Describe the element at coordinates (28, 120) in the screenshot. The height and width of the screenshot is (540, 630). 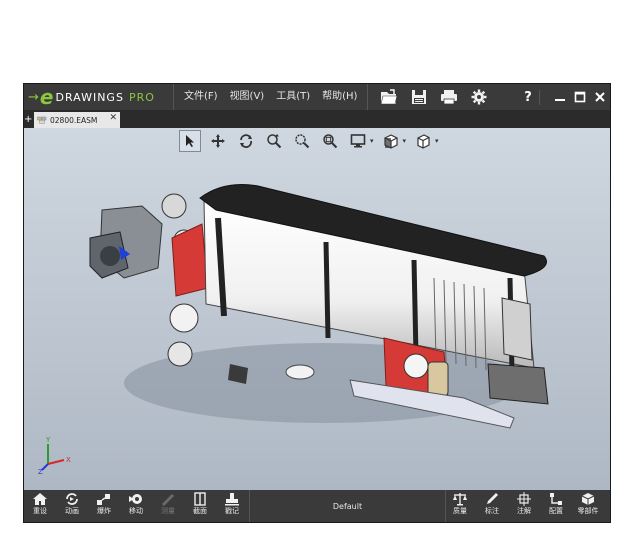
I see `new-tab-icon: +` at that location.